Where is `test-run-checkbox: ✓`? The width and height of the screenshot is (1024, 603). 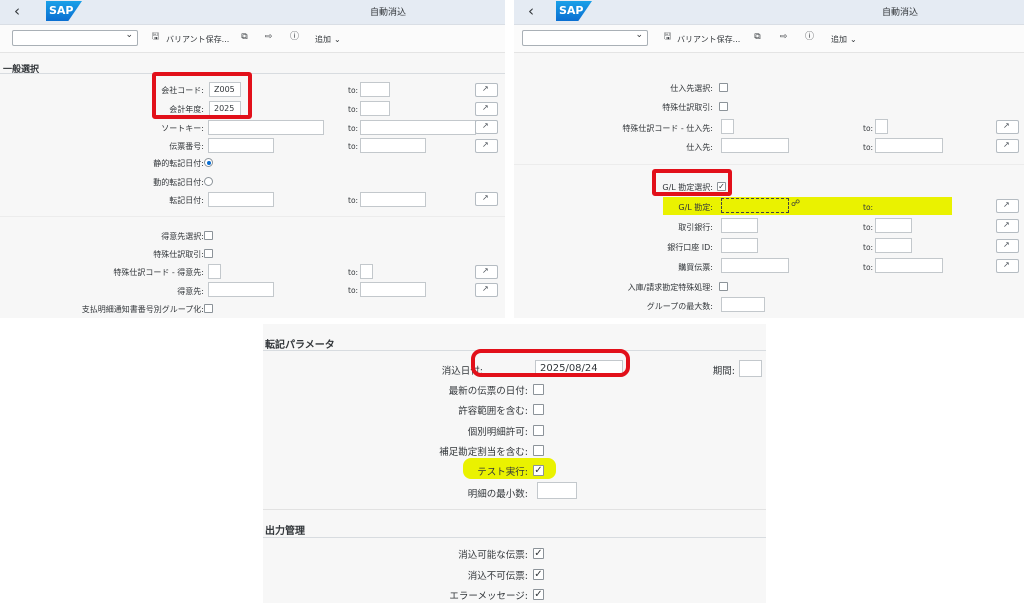 test-run-checkbox: ✓ is located at coordinates (538, 470).